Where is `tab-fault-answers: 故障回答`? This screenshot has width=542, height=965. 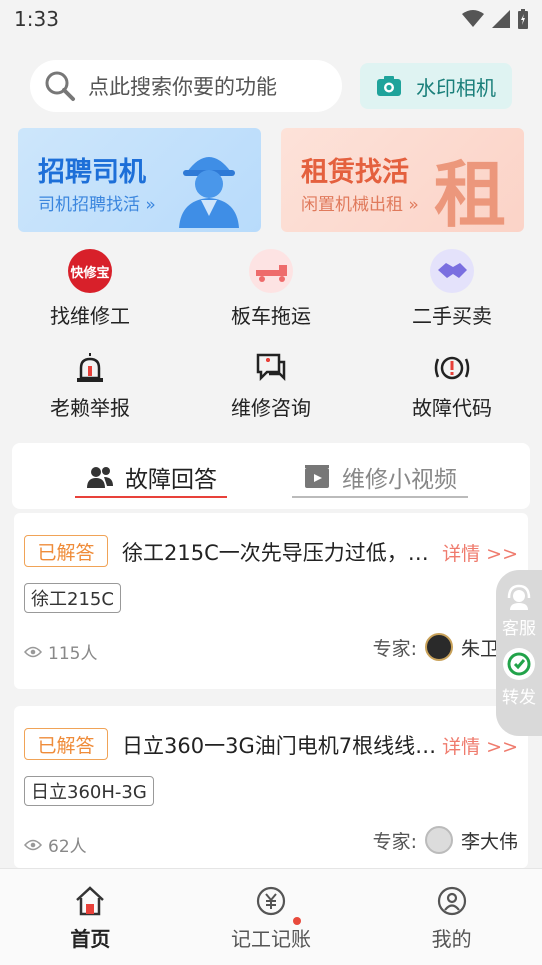
tab-fault-answers: 故障回答 is located at coordinates (152, 477).